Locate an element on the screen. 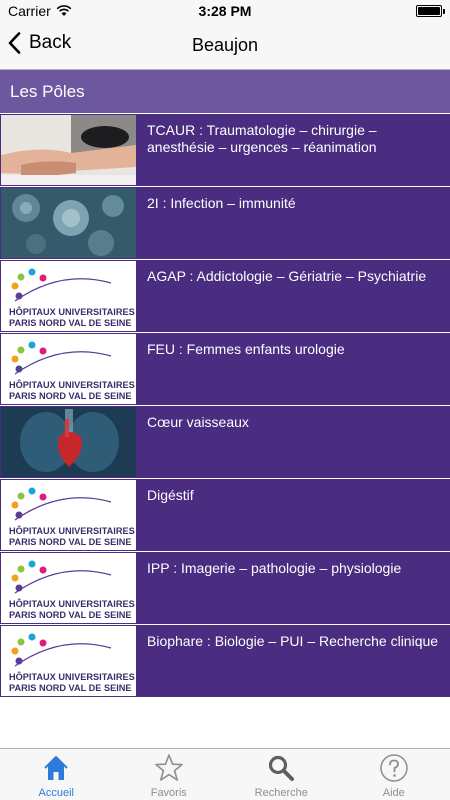  status-bar: Carrier 3:28 PM is located at coordinates (225, 11).